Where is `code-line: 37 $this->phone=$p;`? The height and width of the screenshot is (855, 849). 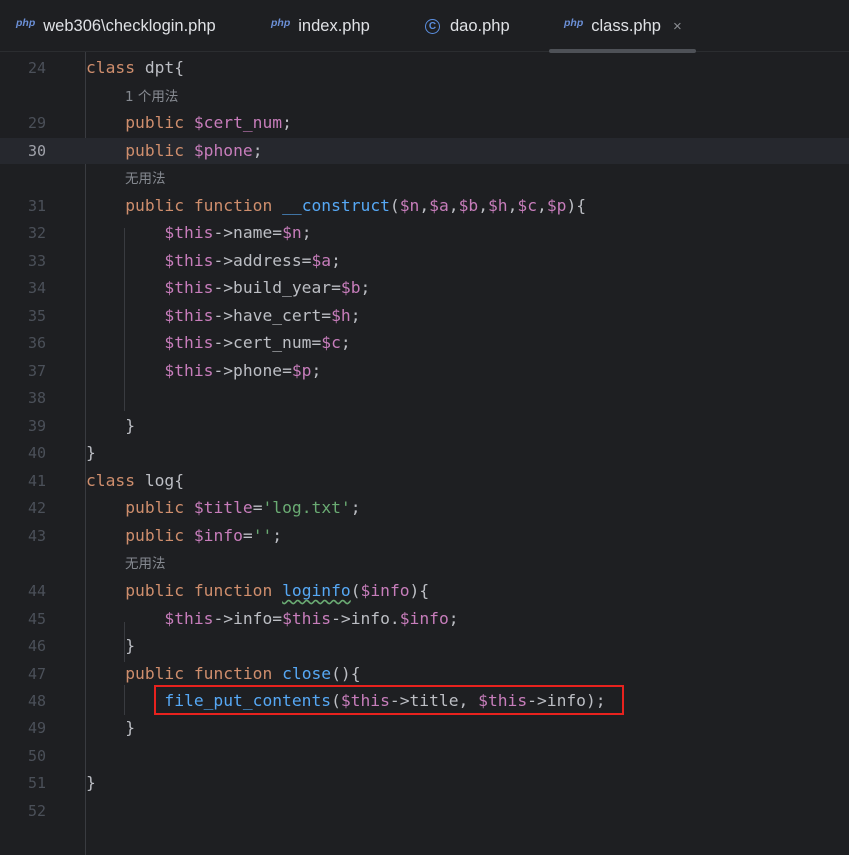 code-line: 37 $this->phone=$p; is located at coordinates (424, 371).